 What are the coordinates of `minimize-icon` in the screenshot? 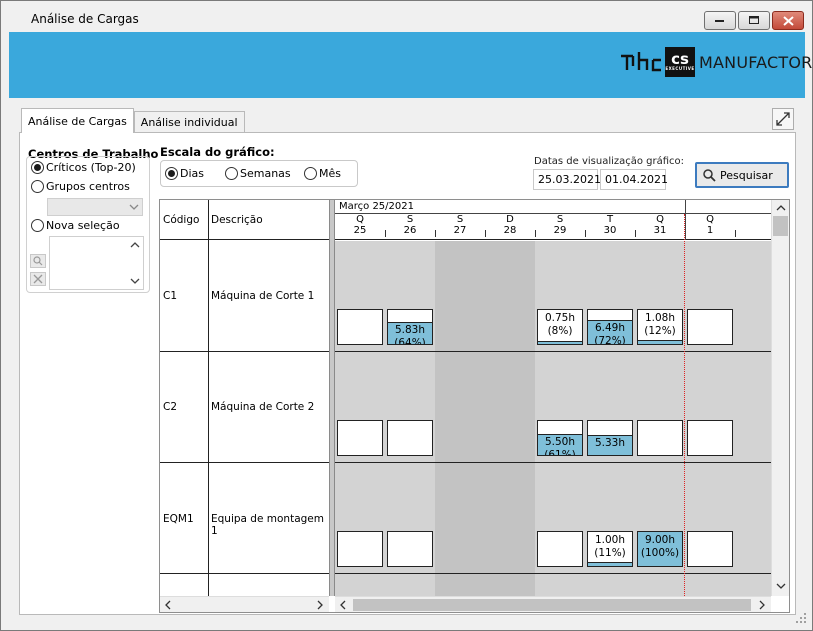 It's located at (719, 20).